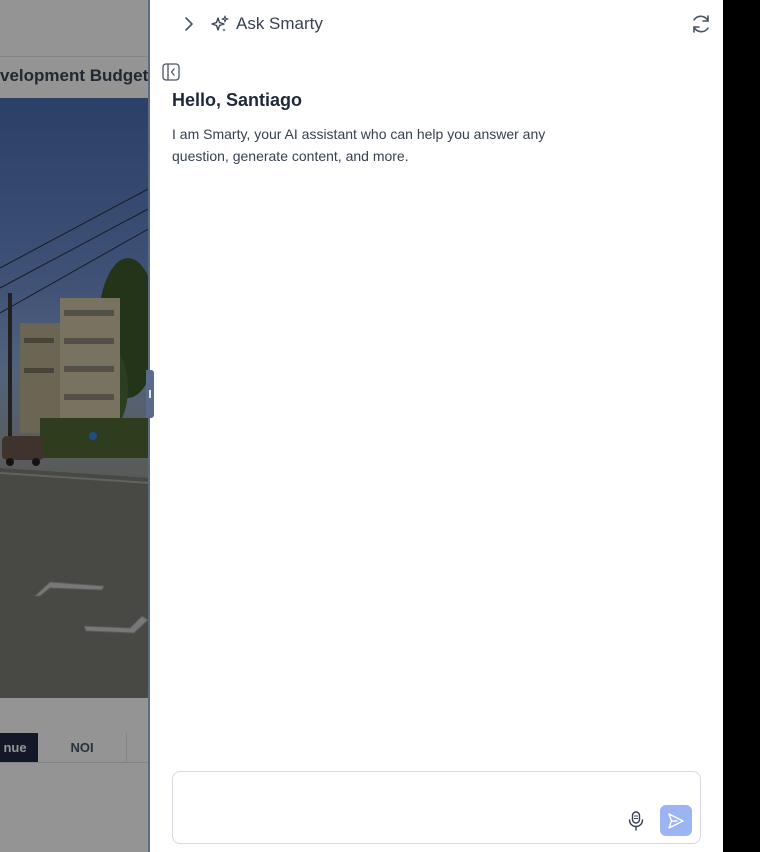  Describe the element at coordinates (171, 72) in the screenshot. I see `sidebar-toggle-icon` at that location.